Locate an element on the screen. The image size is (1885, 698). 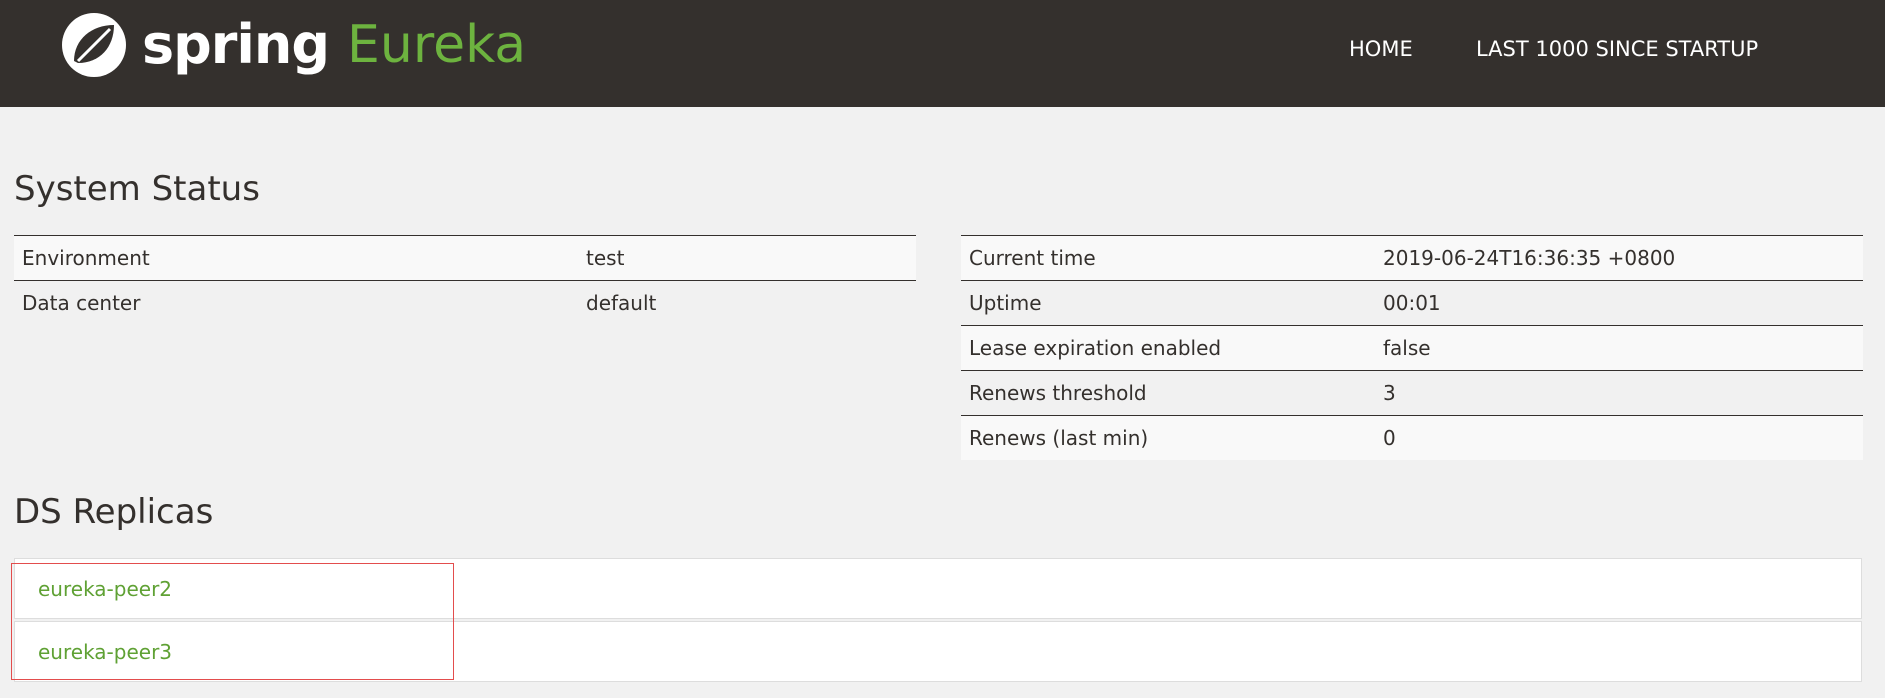
table-row: Environment test is located at coordinates (465, 258).